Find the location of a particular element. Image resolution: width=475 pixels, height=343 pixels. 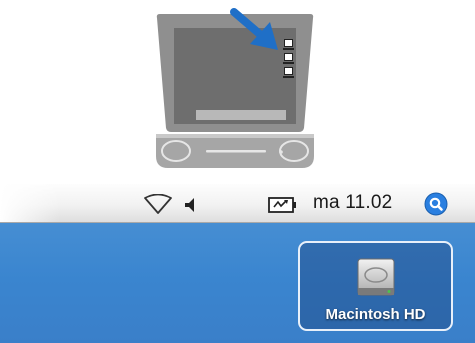

wifi-icon is located at coordinates (158, 207).